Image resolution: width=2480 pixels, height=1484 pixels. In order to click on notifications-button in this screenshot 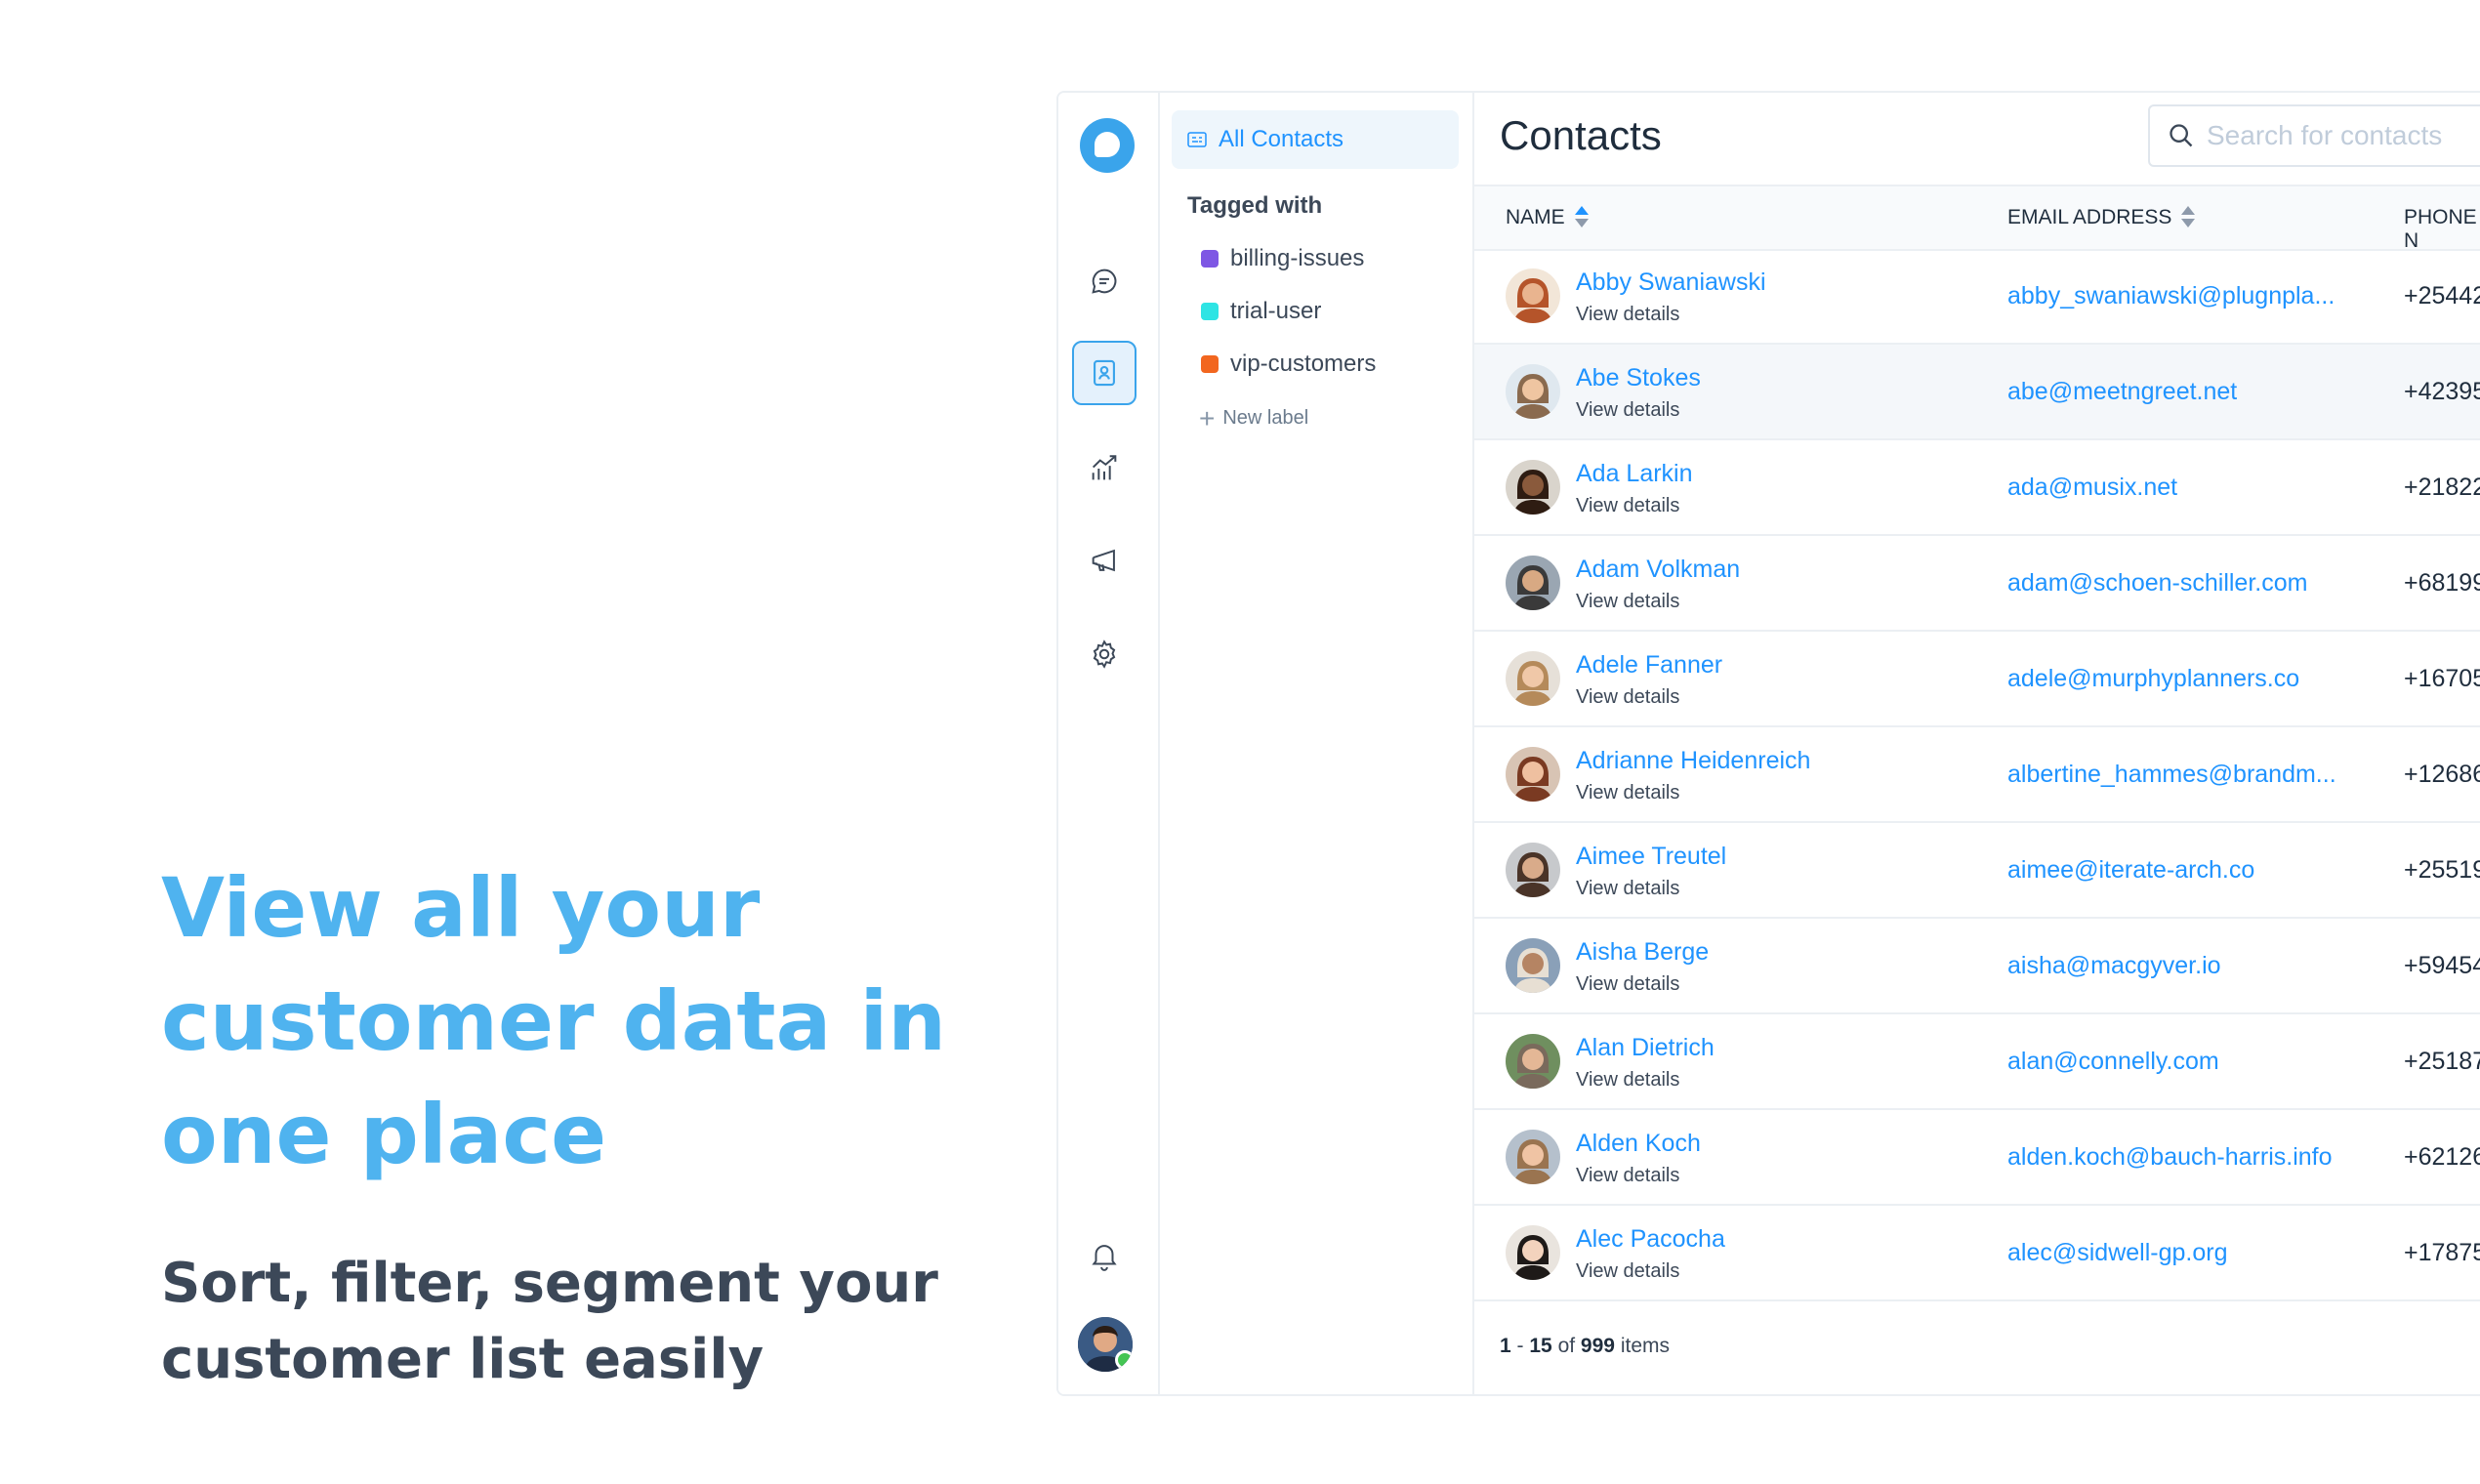, I will do `click(1104, 1256)`.